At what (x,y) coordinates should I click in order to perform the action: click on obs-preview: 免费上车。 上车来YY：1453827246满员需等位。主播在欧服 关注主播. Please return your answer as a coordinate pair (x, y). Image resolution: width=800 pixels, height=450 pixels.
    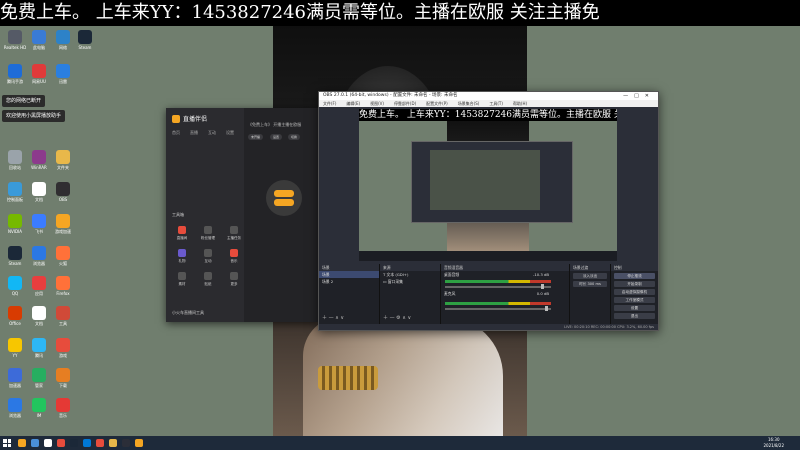
    Looking at the image, I should click on (488, 185).